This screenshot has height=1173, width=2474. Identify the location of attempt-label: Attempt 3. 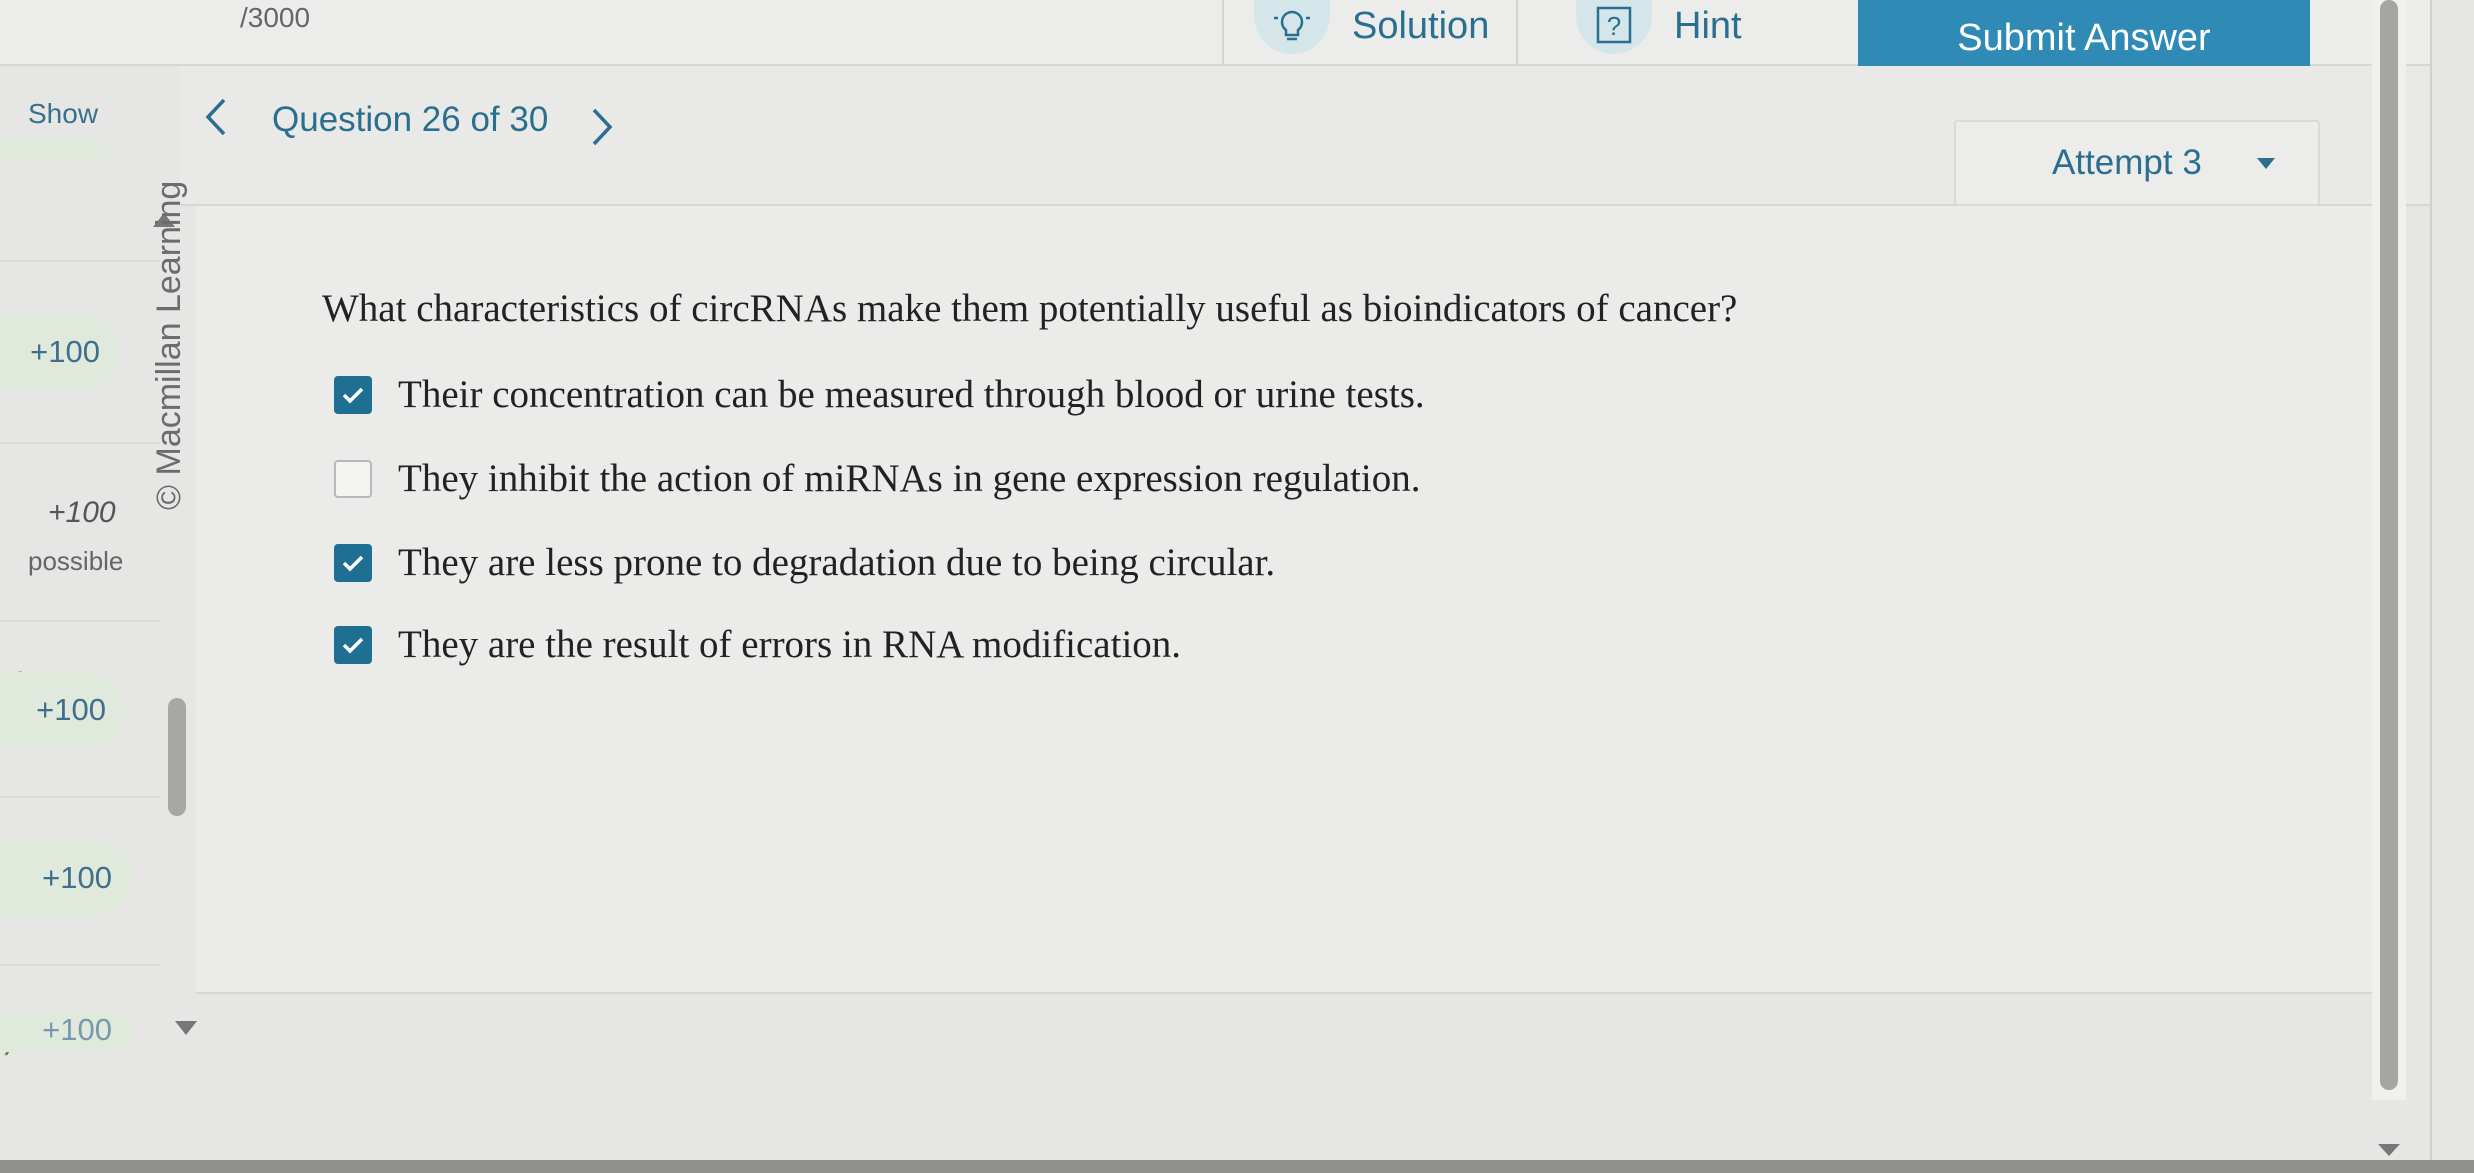
(2127, 162).